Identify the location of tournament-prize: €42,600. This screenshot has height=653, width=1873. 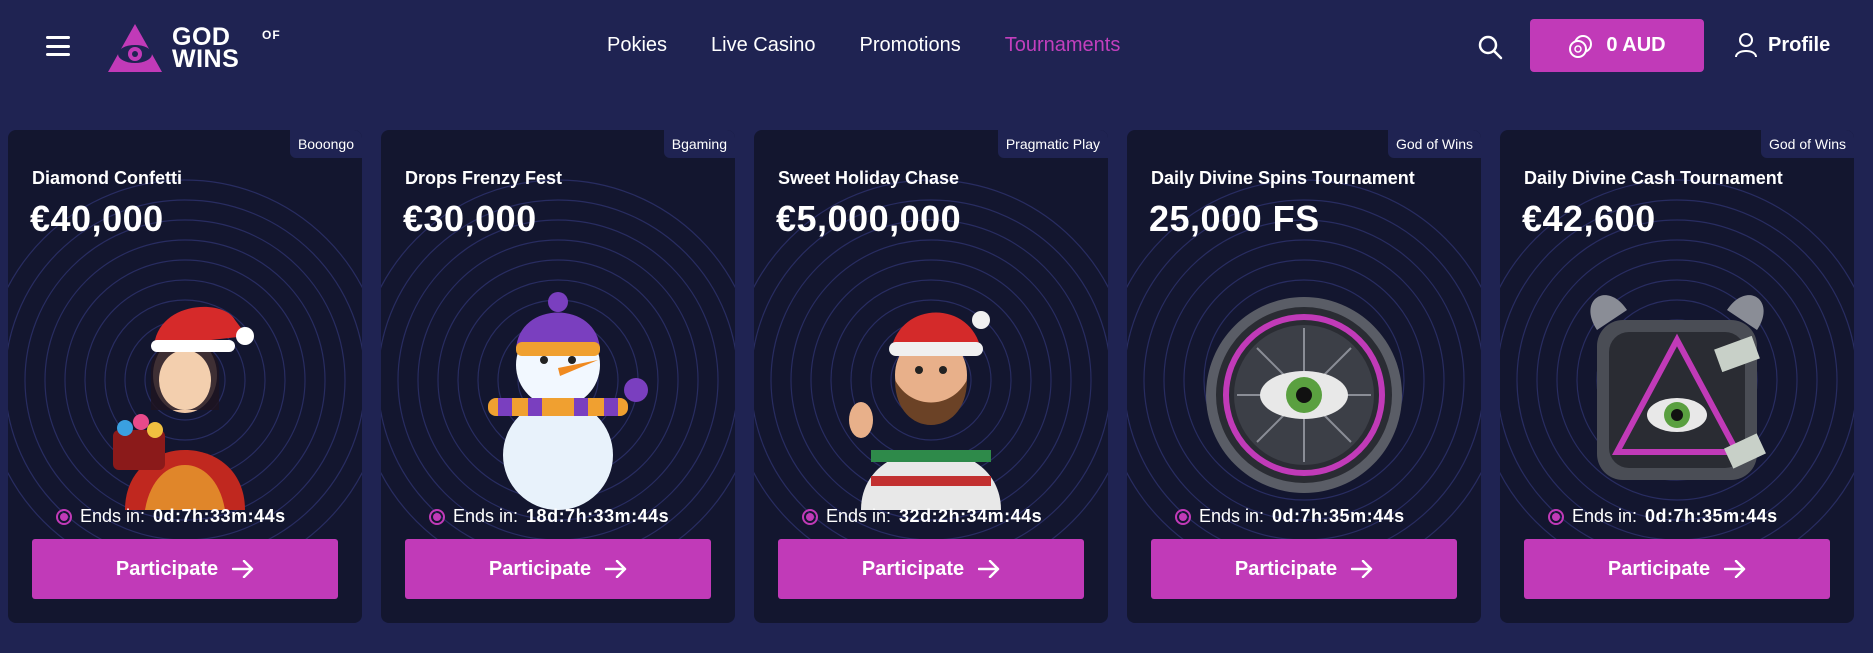
(1589, 218).